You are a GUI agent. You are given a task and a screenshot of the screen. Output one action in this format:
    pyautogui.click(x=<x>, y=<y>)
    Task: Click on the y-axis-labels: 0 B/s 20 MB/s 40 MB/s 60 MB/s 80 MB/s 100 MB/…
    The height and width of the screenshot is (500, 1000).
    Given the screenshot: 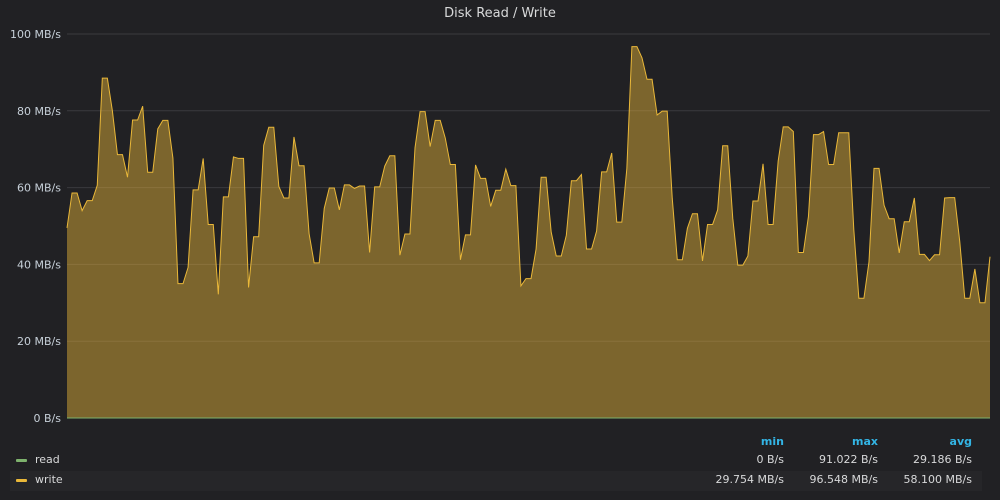 What is the action you would take?
    pyautogui.click(x=35, y=226)
    